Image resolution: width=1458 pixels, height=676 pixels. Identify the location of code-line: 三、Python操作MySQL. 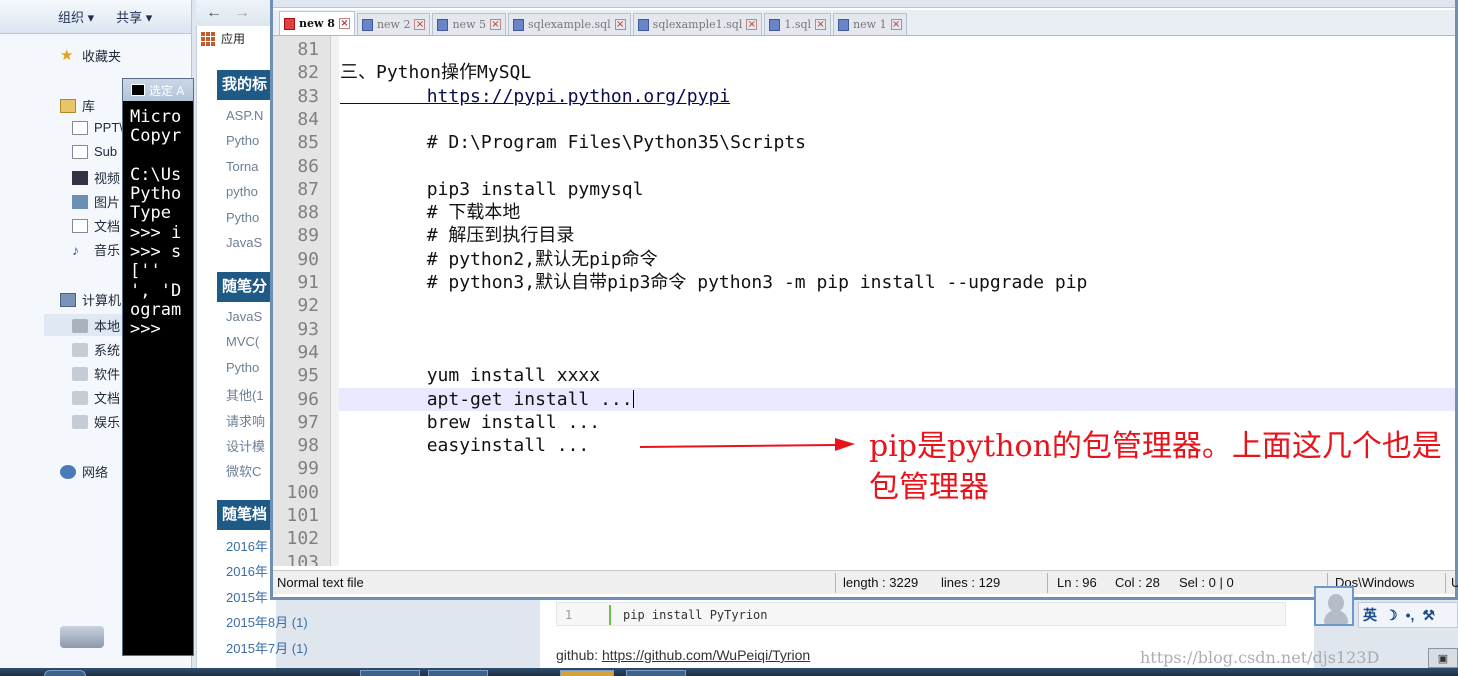
(435, 72).